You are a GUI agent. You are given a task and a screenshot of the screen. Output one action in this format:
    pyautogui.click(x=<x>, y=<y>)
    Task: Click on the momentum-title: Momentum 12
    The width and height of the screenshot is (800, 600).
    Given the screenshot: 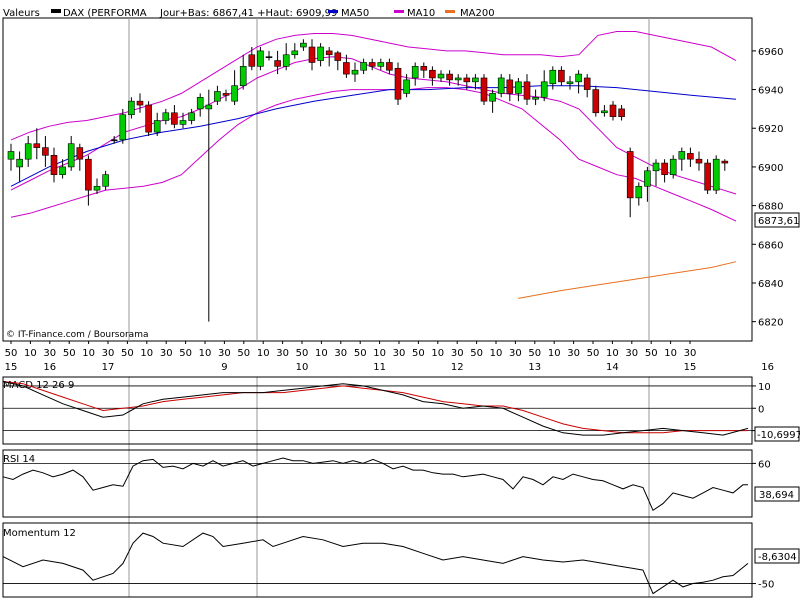 What is the action you would take?
    pyautogui.click(x=39, y=533)
    